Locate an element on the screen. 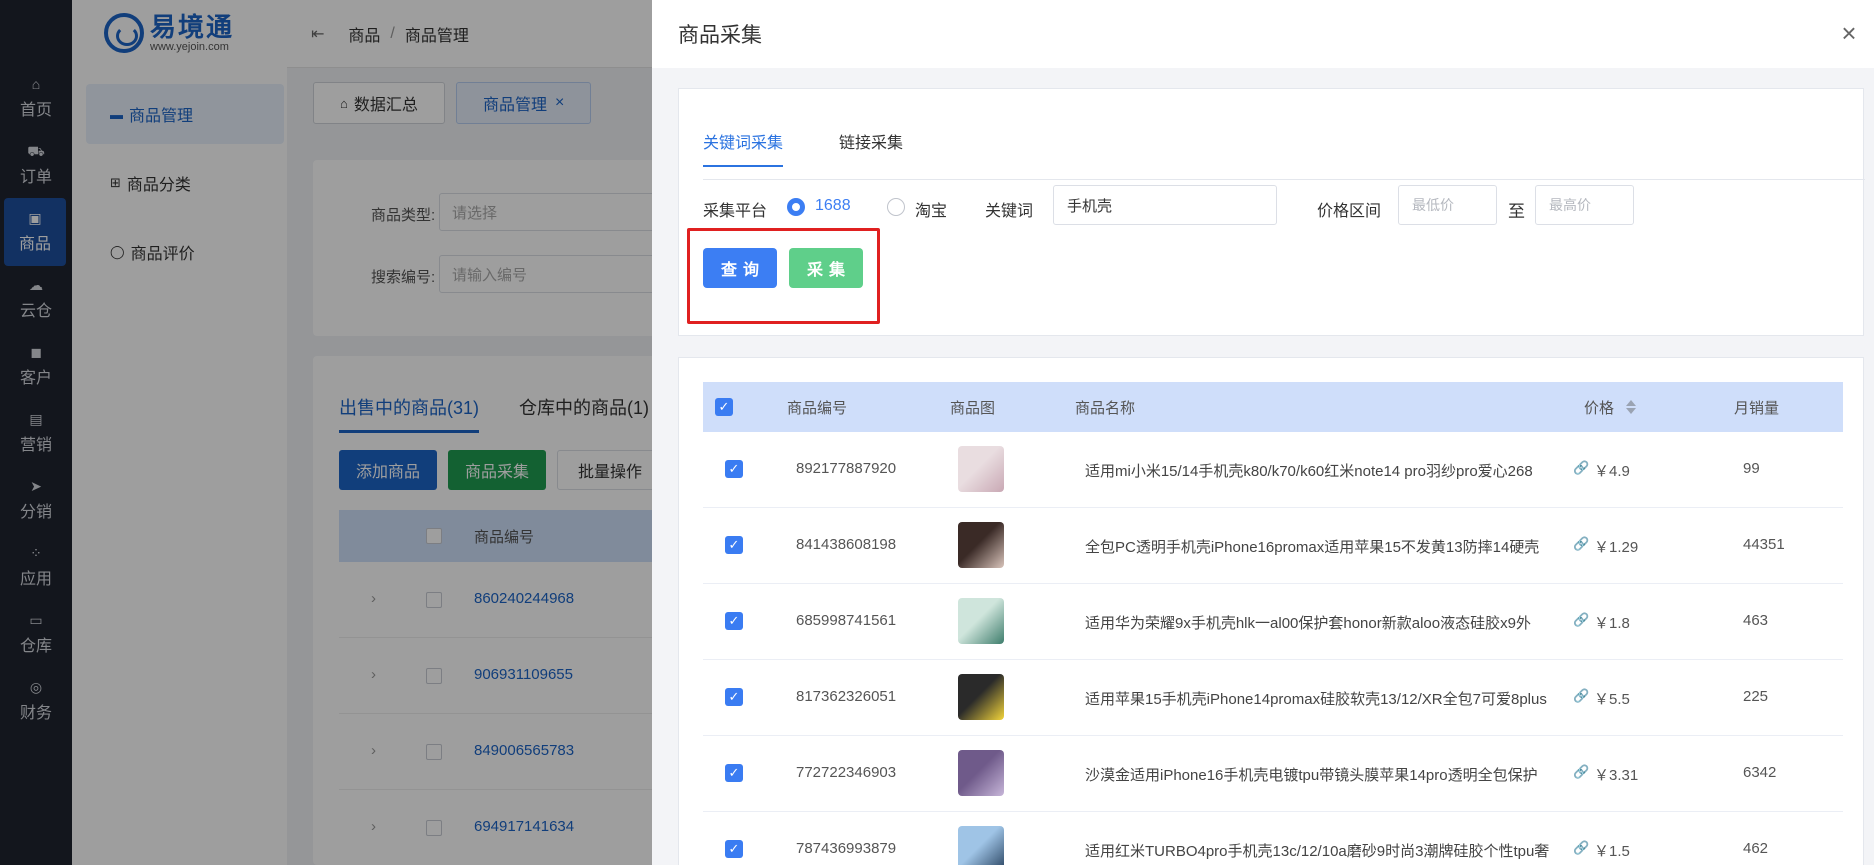 The width and height of the screenshot is (1874, 865). col-code: 商品编号 is located at coordinates (817, 408).